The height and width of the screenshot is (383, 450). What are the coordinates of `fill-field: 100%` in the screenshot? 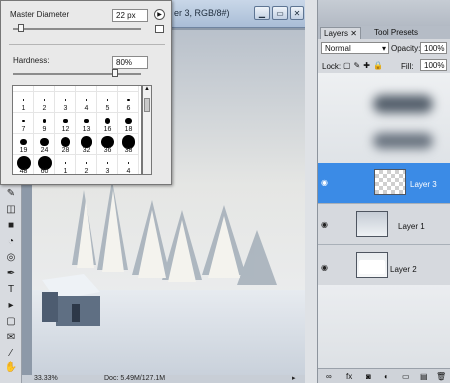 It's located at (433, 65).